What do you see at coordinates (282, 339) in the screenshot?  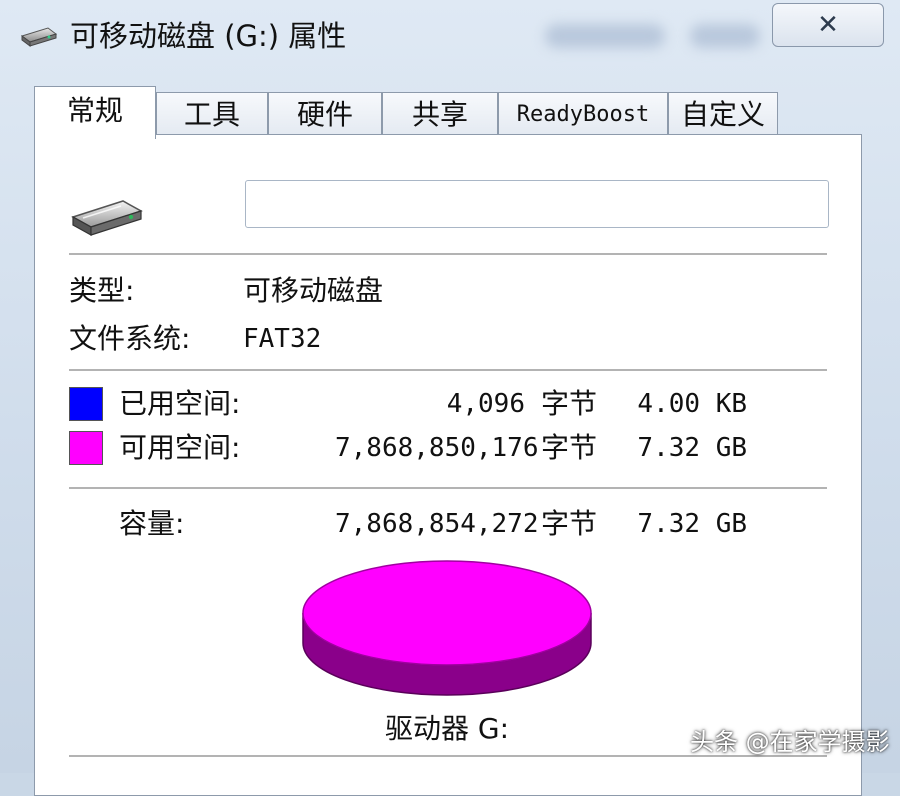 I see `filesystem-value: FAT32` at bounding box center [282, 339].